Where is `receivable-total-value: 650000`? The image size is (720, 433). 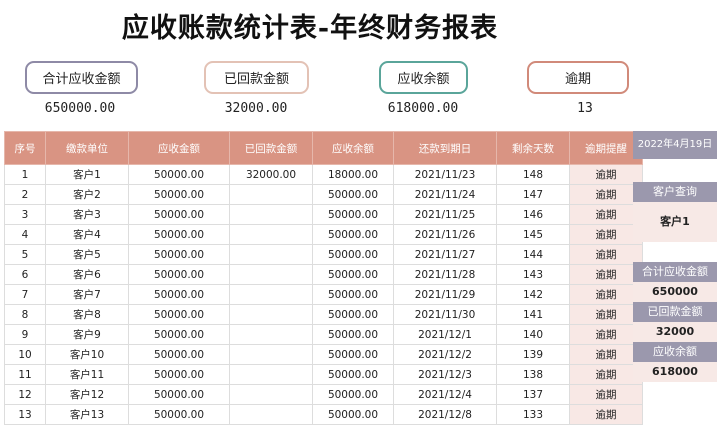
receivable-total-value: 650000 is located at coordinates (675, 292).